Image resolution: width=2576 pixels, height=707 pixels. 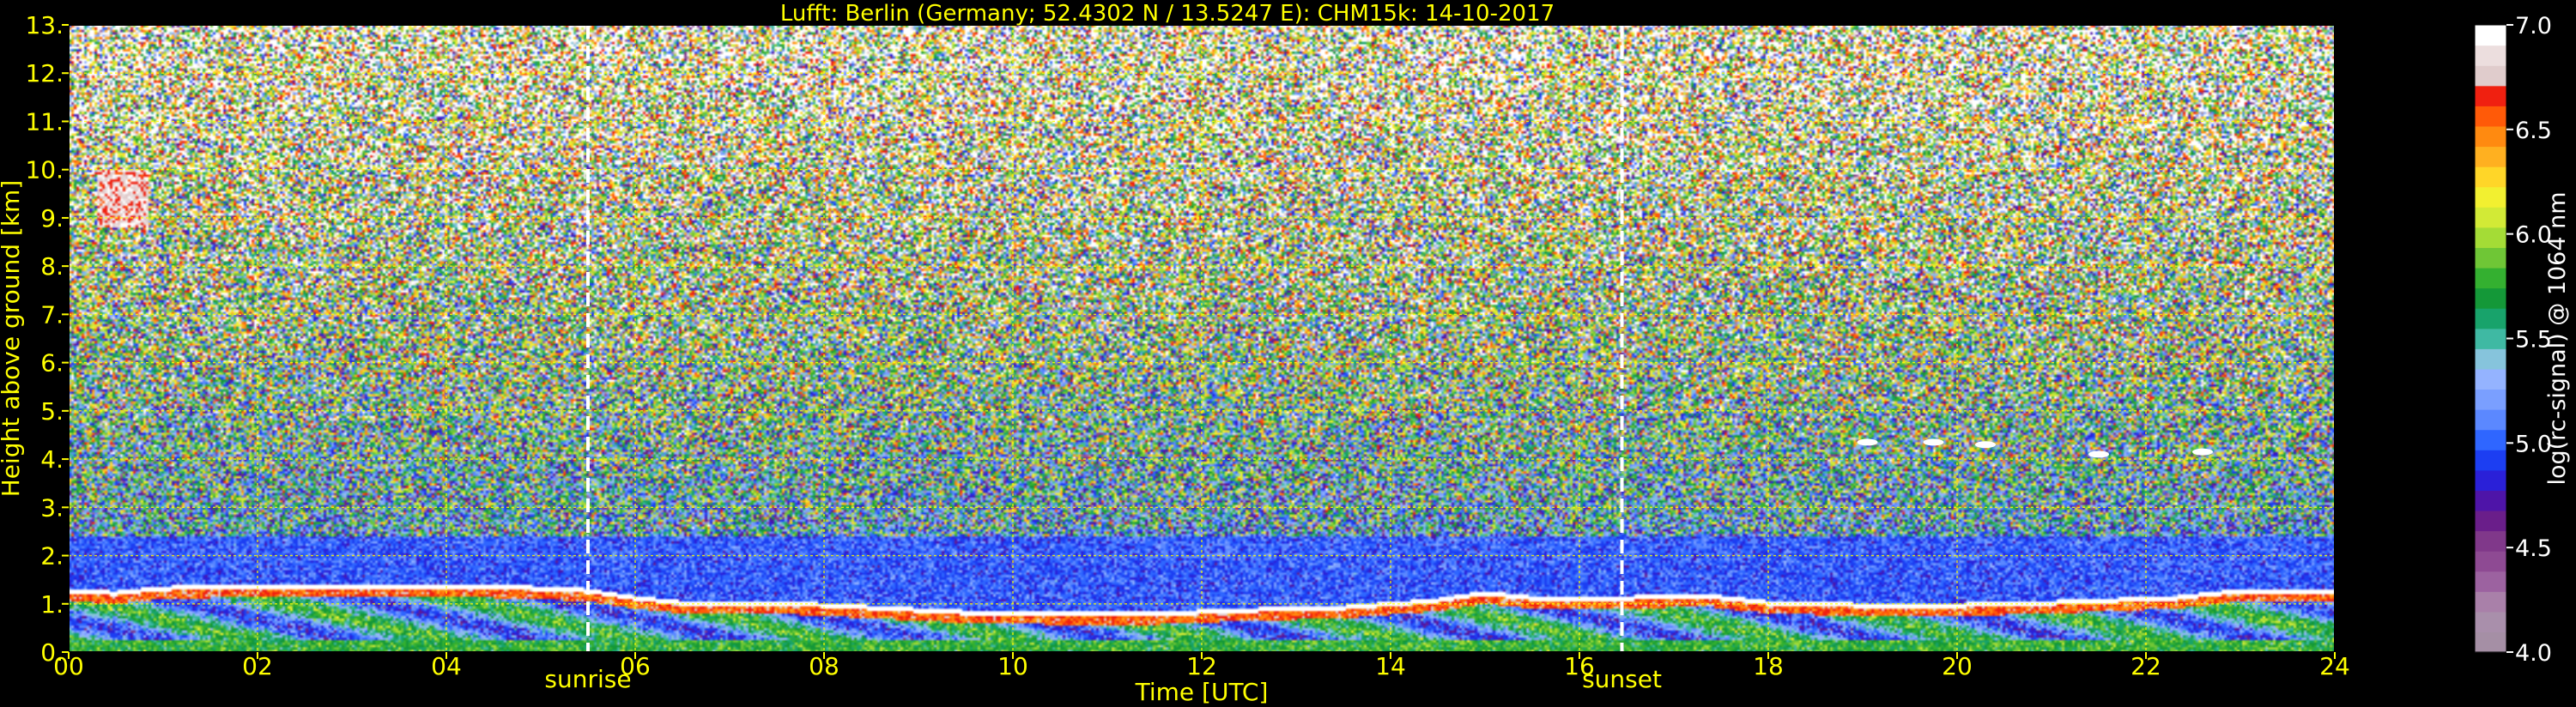 What do you see at coordinates (2533, 26) in the screenshot?
I see `colorbar-tick-label: 7.0` at bounding box center [2533, 26].